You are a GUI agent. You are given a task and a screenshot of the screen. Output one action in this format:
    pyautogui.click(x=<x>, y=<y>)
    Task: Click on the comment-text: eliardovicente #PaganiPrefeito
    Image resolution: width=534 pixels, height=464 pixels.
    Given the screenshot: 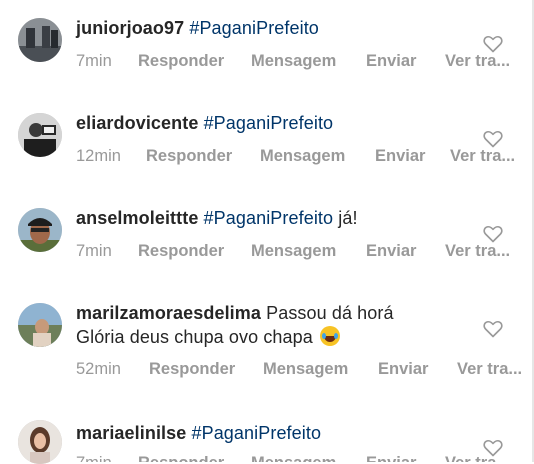 What is the action you would take?
    pyautogui.click(x=273, y=123)
    